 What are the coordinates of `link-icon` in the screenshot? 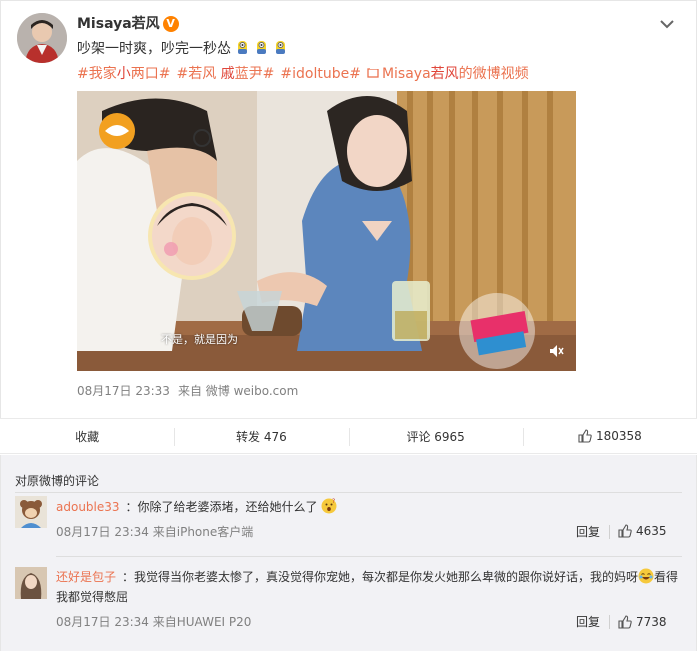 It's located at (373, 72).